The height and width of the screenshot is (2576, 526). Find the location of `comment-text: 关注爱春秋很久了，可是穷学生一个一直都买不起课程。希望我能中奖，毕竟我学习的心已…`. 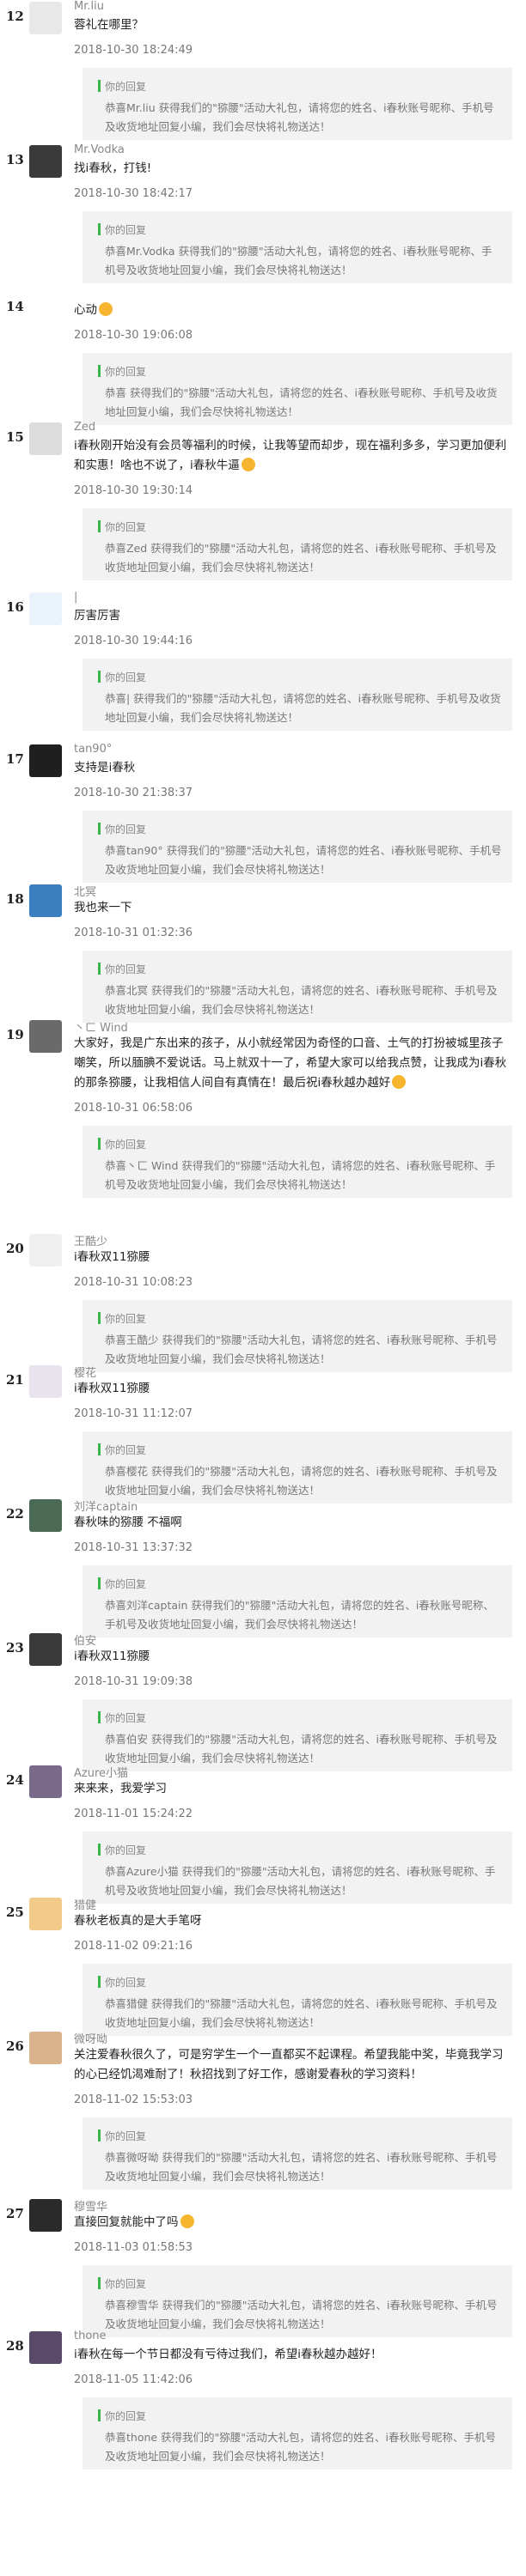

comment-text: 关注爱春秋很久了，可是穷学生一个一直都买不起课程。希望我能中奖，毕竟我学习的心已… is located at coordinates (289, 2064).